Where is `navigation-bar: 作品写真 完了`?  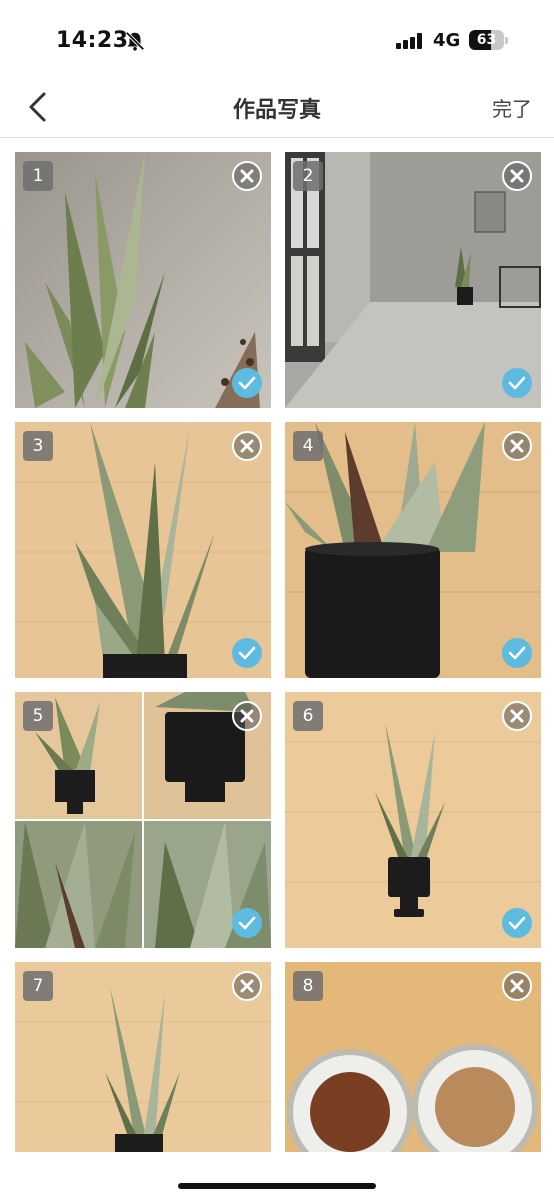 navigation-bar: 作品写真 完了 is located at coordinates (277, 108).